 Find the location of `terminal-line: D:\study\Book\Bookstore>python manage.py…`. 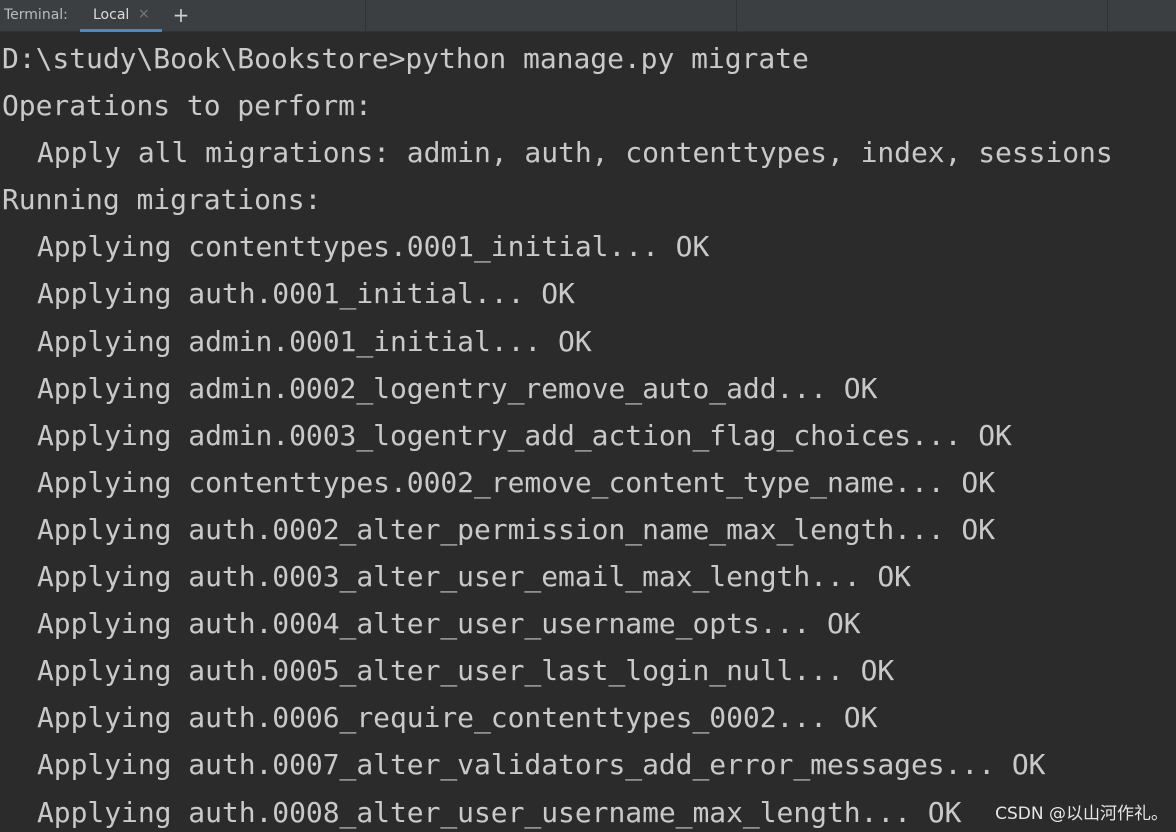

terminal-line: D:\study\Book\Bookstore>python manage.py… is located at coordinates (405, 58).